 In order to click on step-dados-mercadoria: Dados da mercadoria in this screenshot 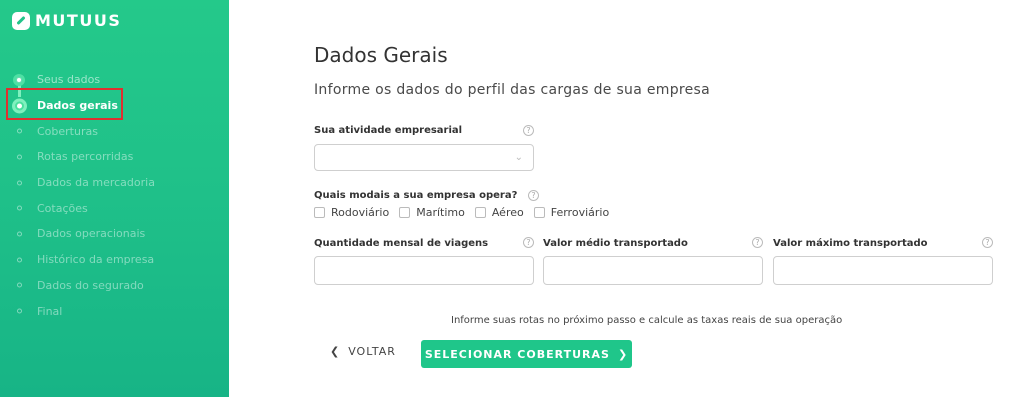, I will do `click(114, 183)`.